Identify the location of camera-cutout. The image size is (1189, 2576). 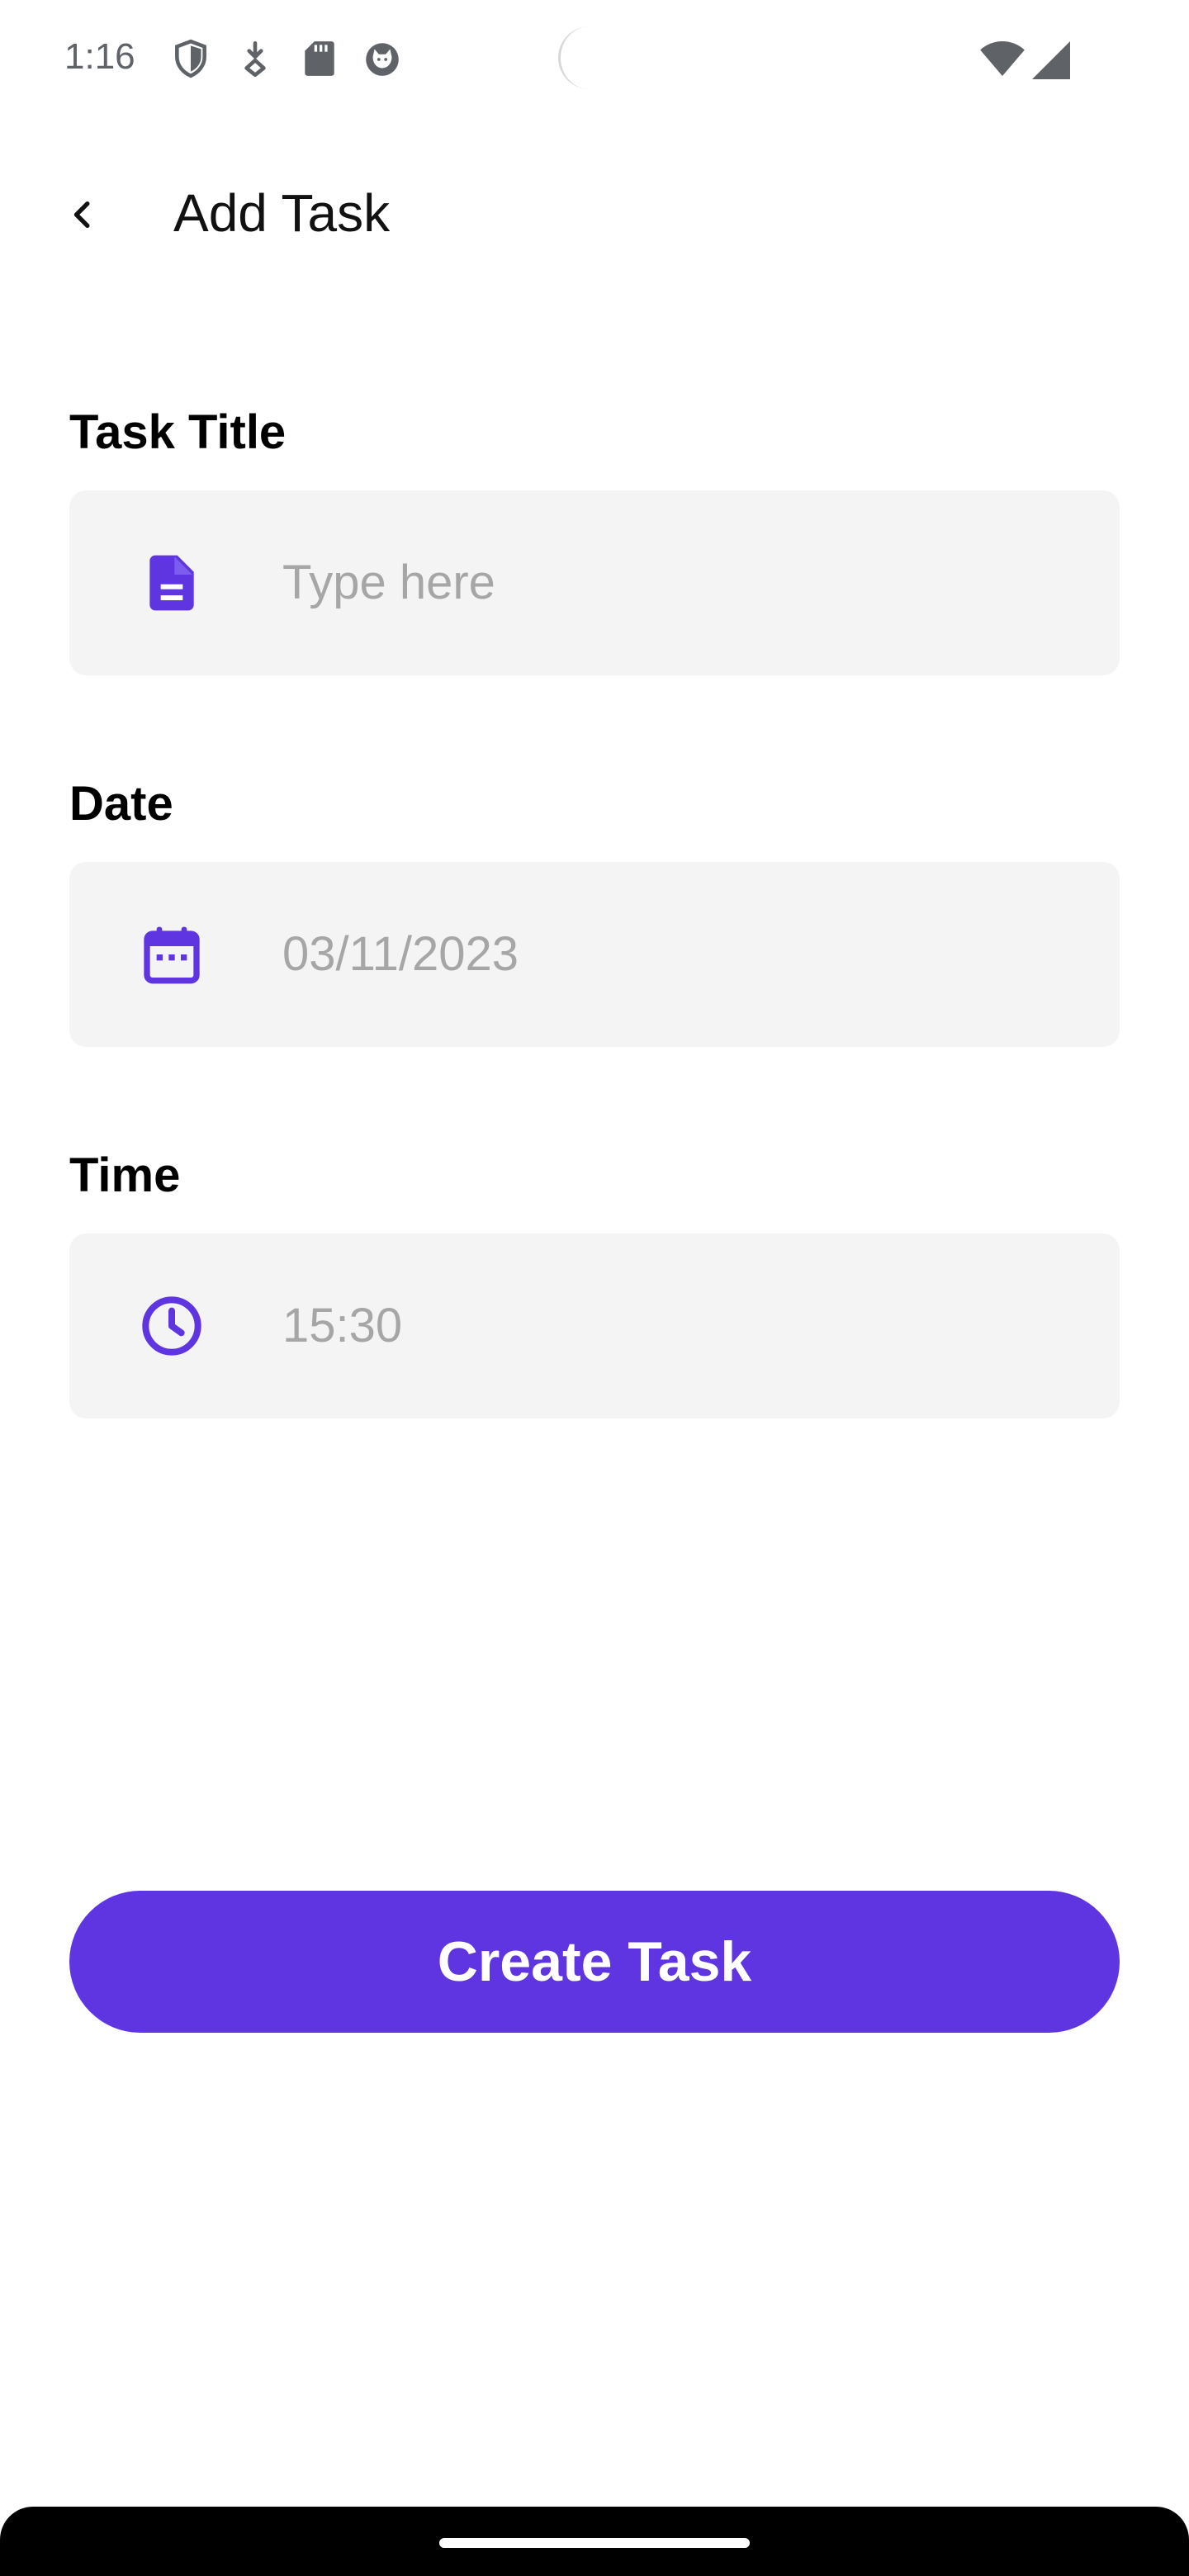
(589, 57).